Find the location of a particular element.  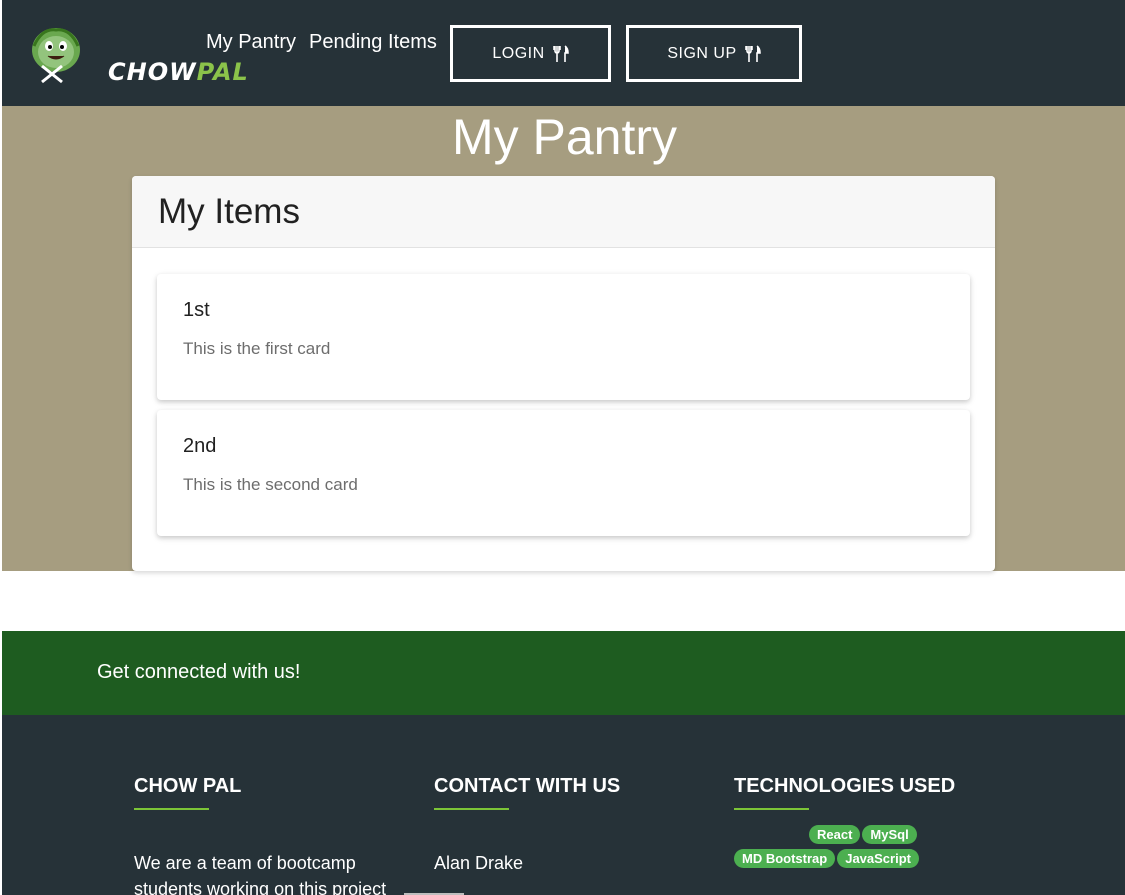

login-button-label: LOGIN is located at coordinates (518, 53).